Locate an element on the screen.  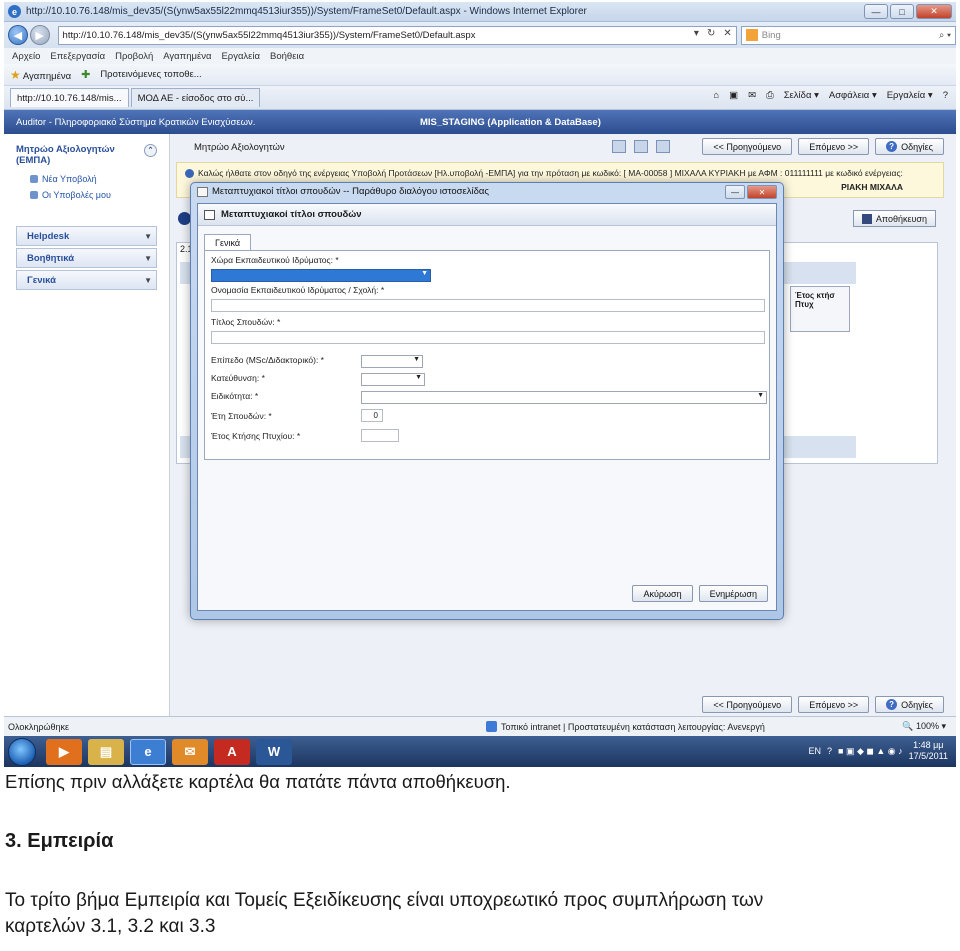
internet-explorer-icon: e is located at coordinates (14, 11).